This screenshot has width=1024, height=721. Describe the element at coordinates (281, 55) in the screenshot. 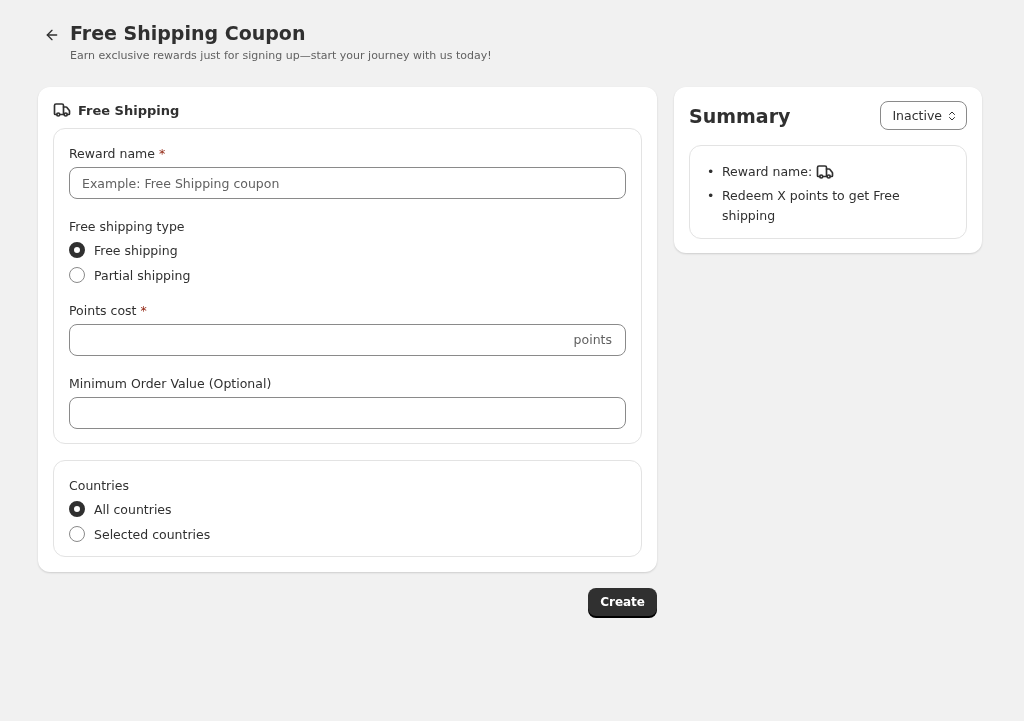

I see `page-subtitle: Earn exclusive rewards just for signing up—start your journey with us today!` at that location.